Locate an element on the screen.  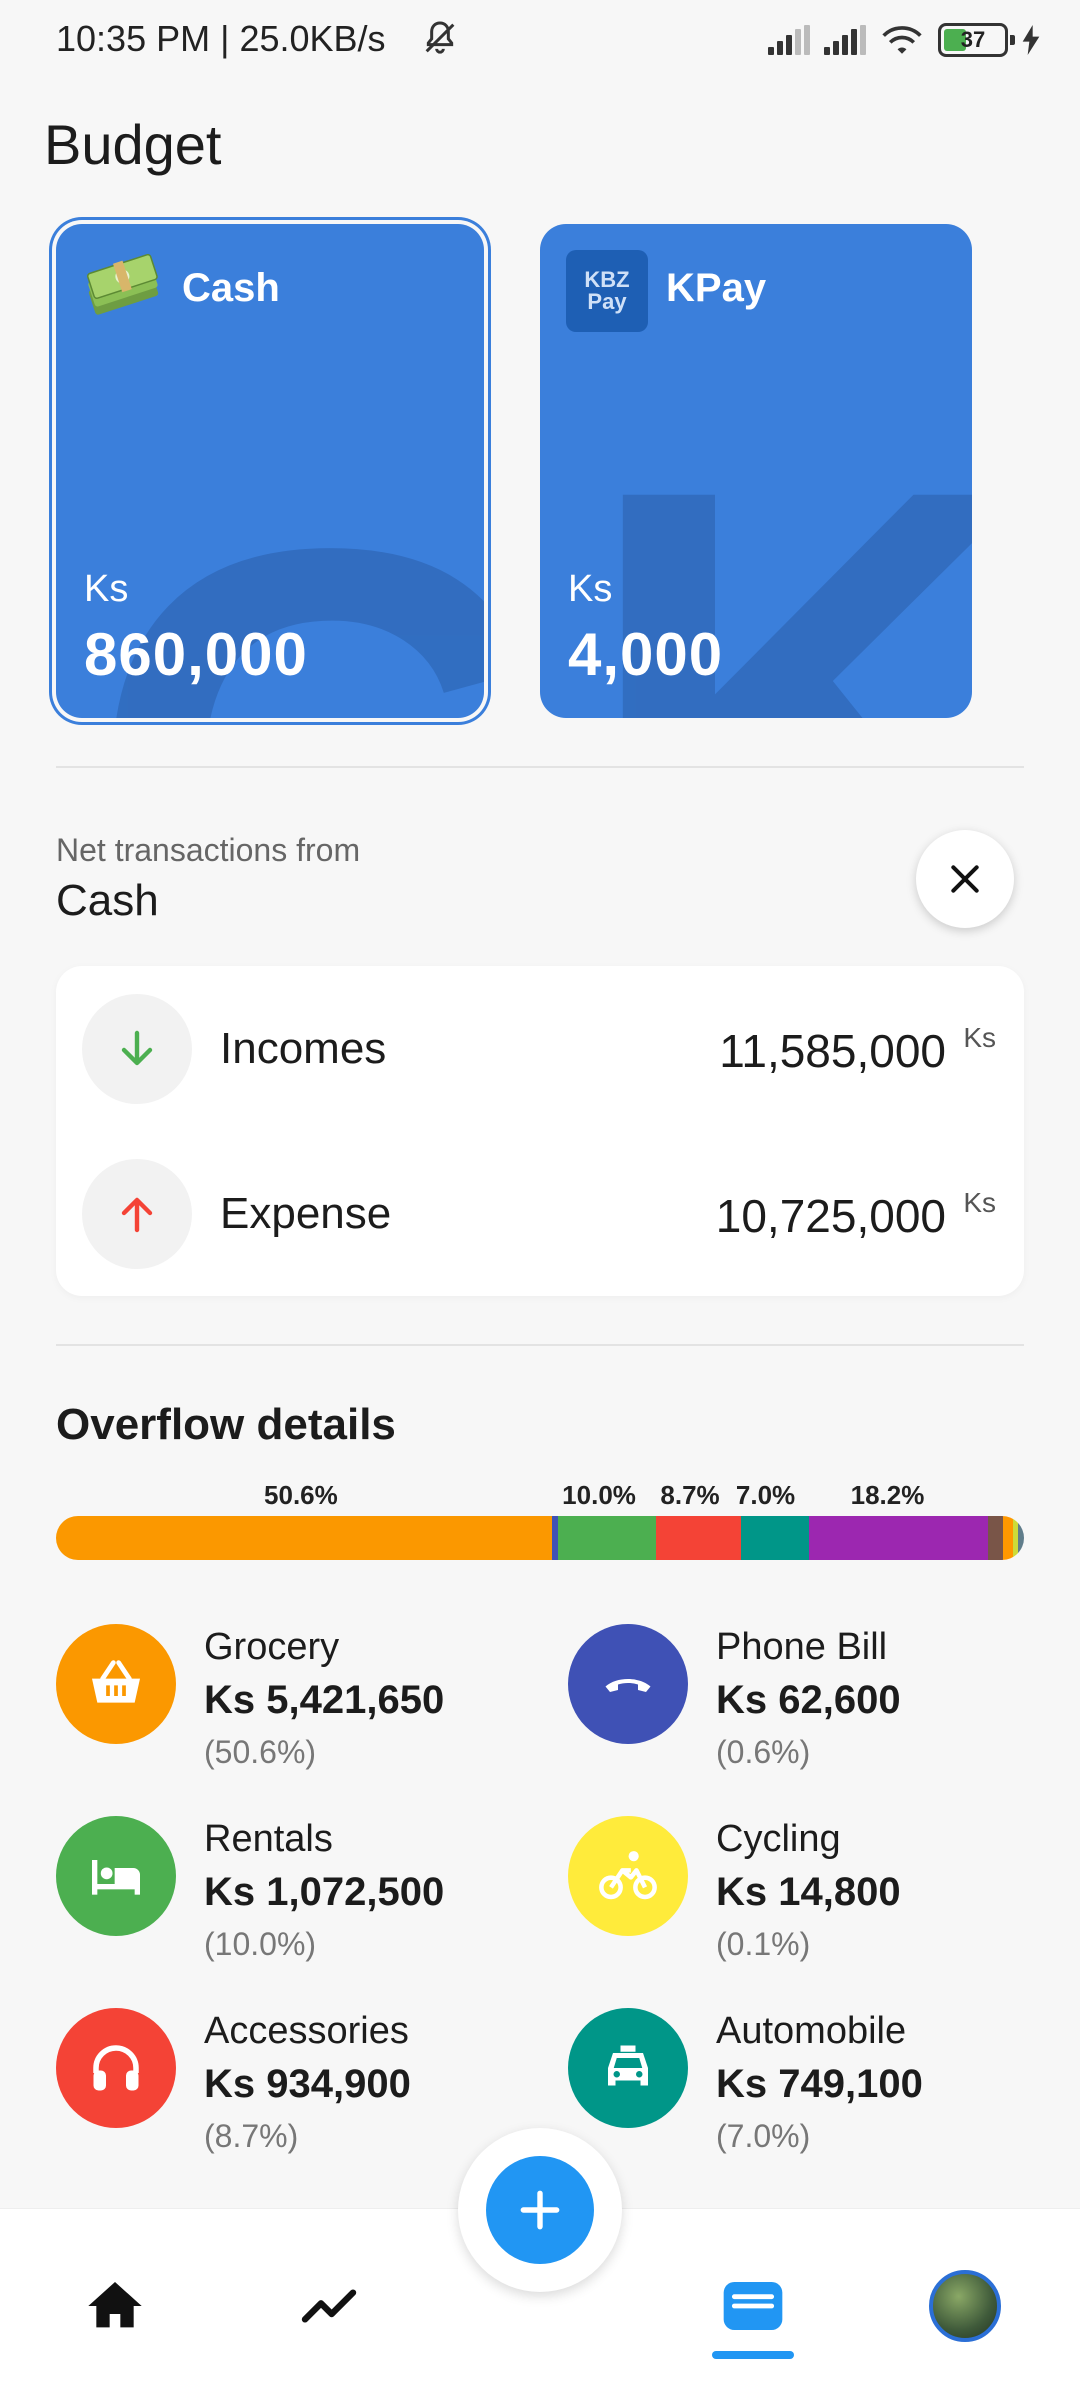
distribution-label: 8.7% is located at coordinates (690, 1495).